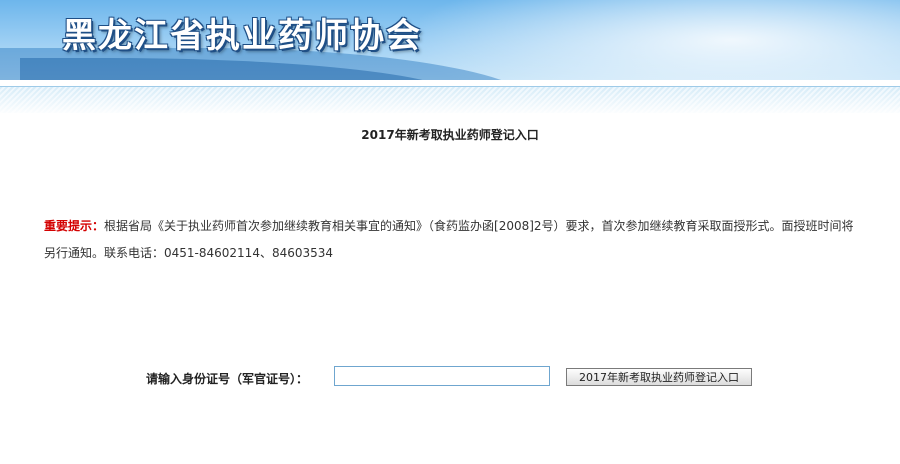 The height and width of the screenshot is (464, 900). I want to click on registration-submit-button: 2017年新考取执业药师登记入口, so click(659, 377).